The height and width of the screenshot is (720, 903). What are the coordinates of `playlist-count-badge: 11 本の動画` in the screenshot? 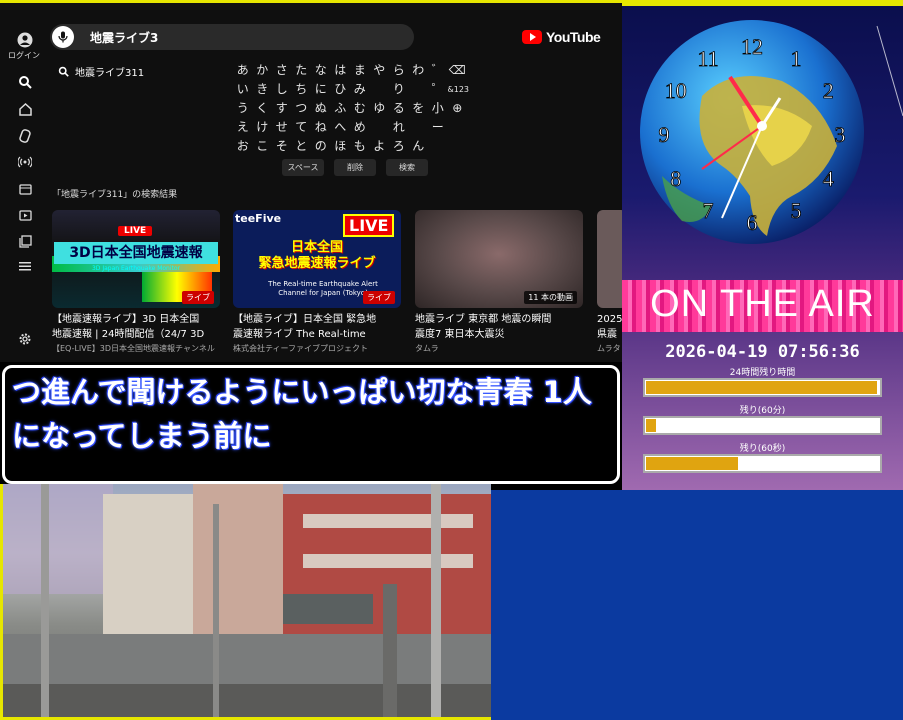 It's located at (550, 297).